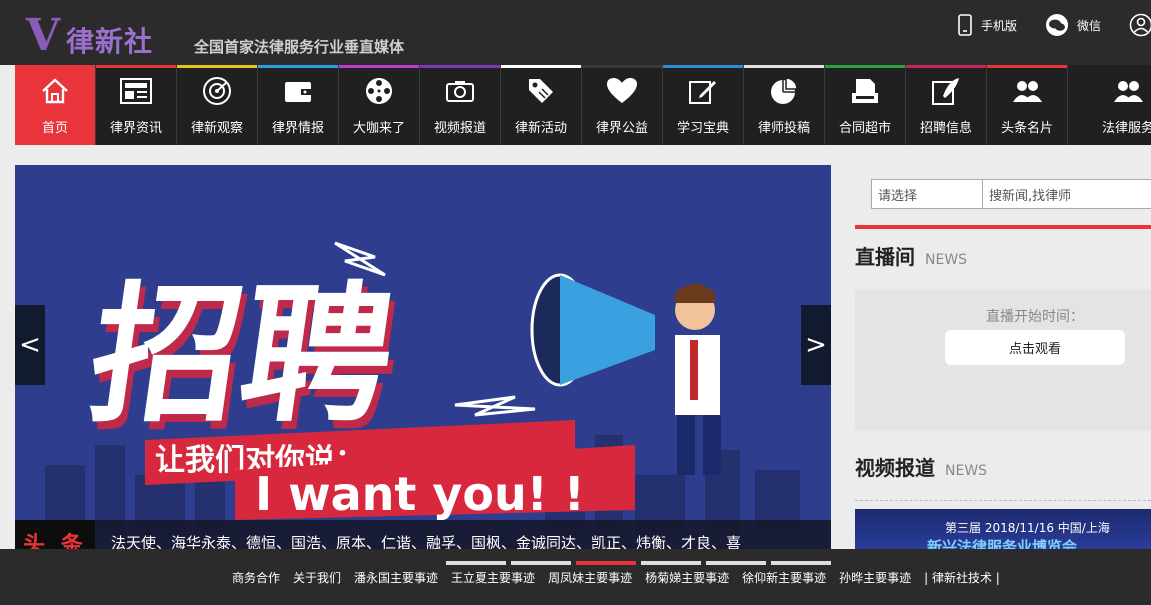 The image size is (1151, 605). What do you see at coordinates (965, 25) in the screenshot?
I see `mobile-icon` at bounding box center [965, 25].